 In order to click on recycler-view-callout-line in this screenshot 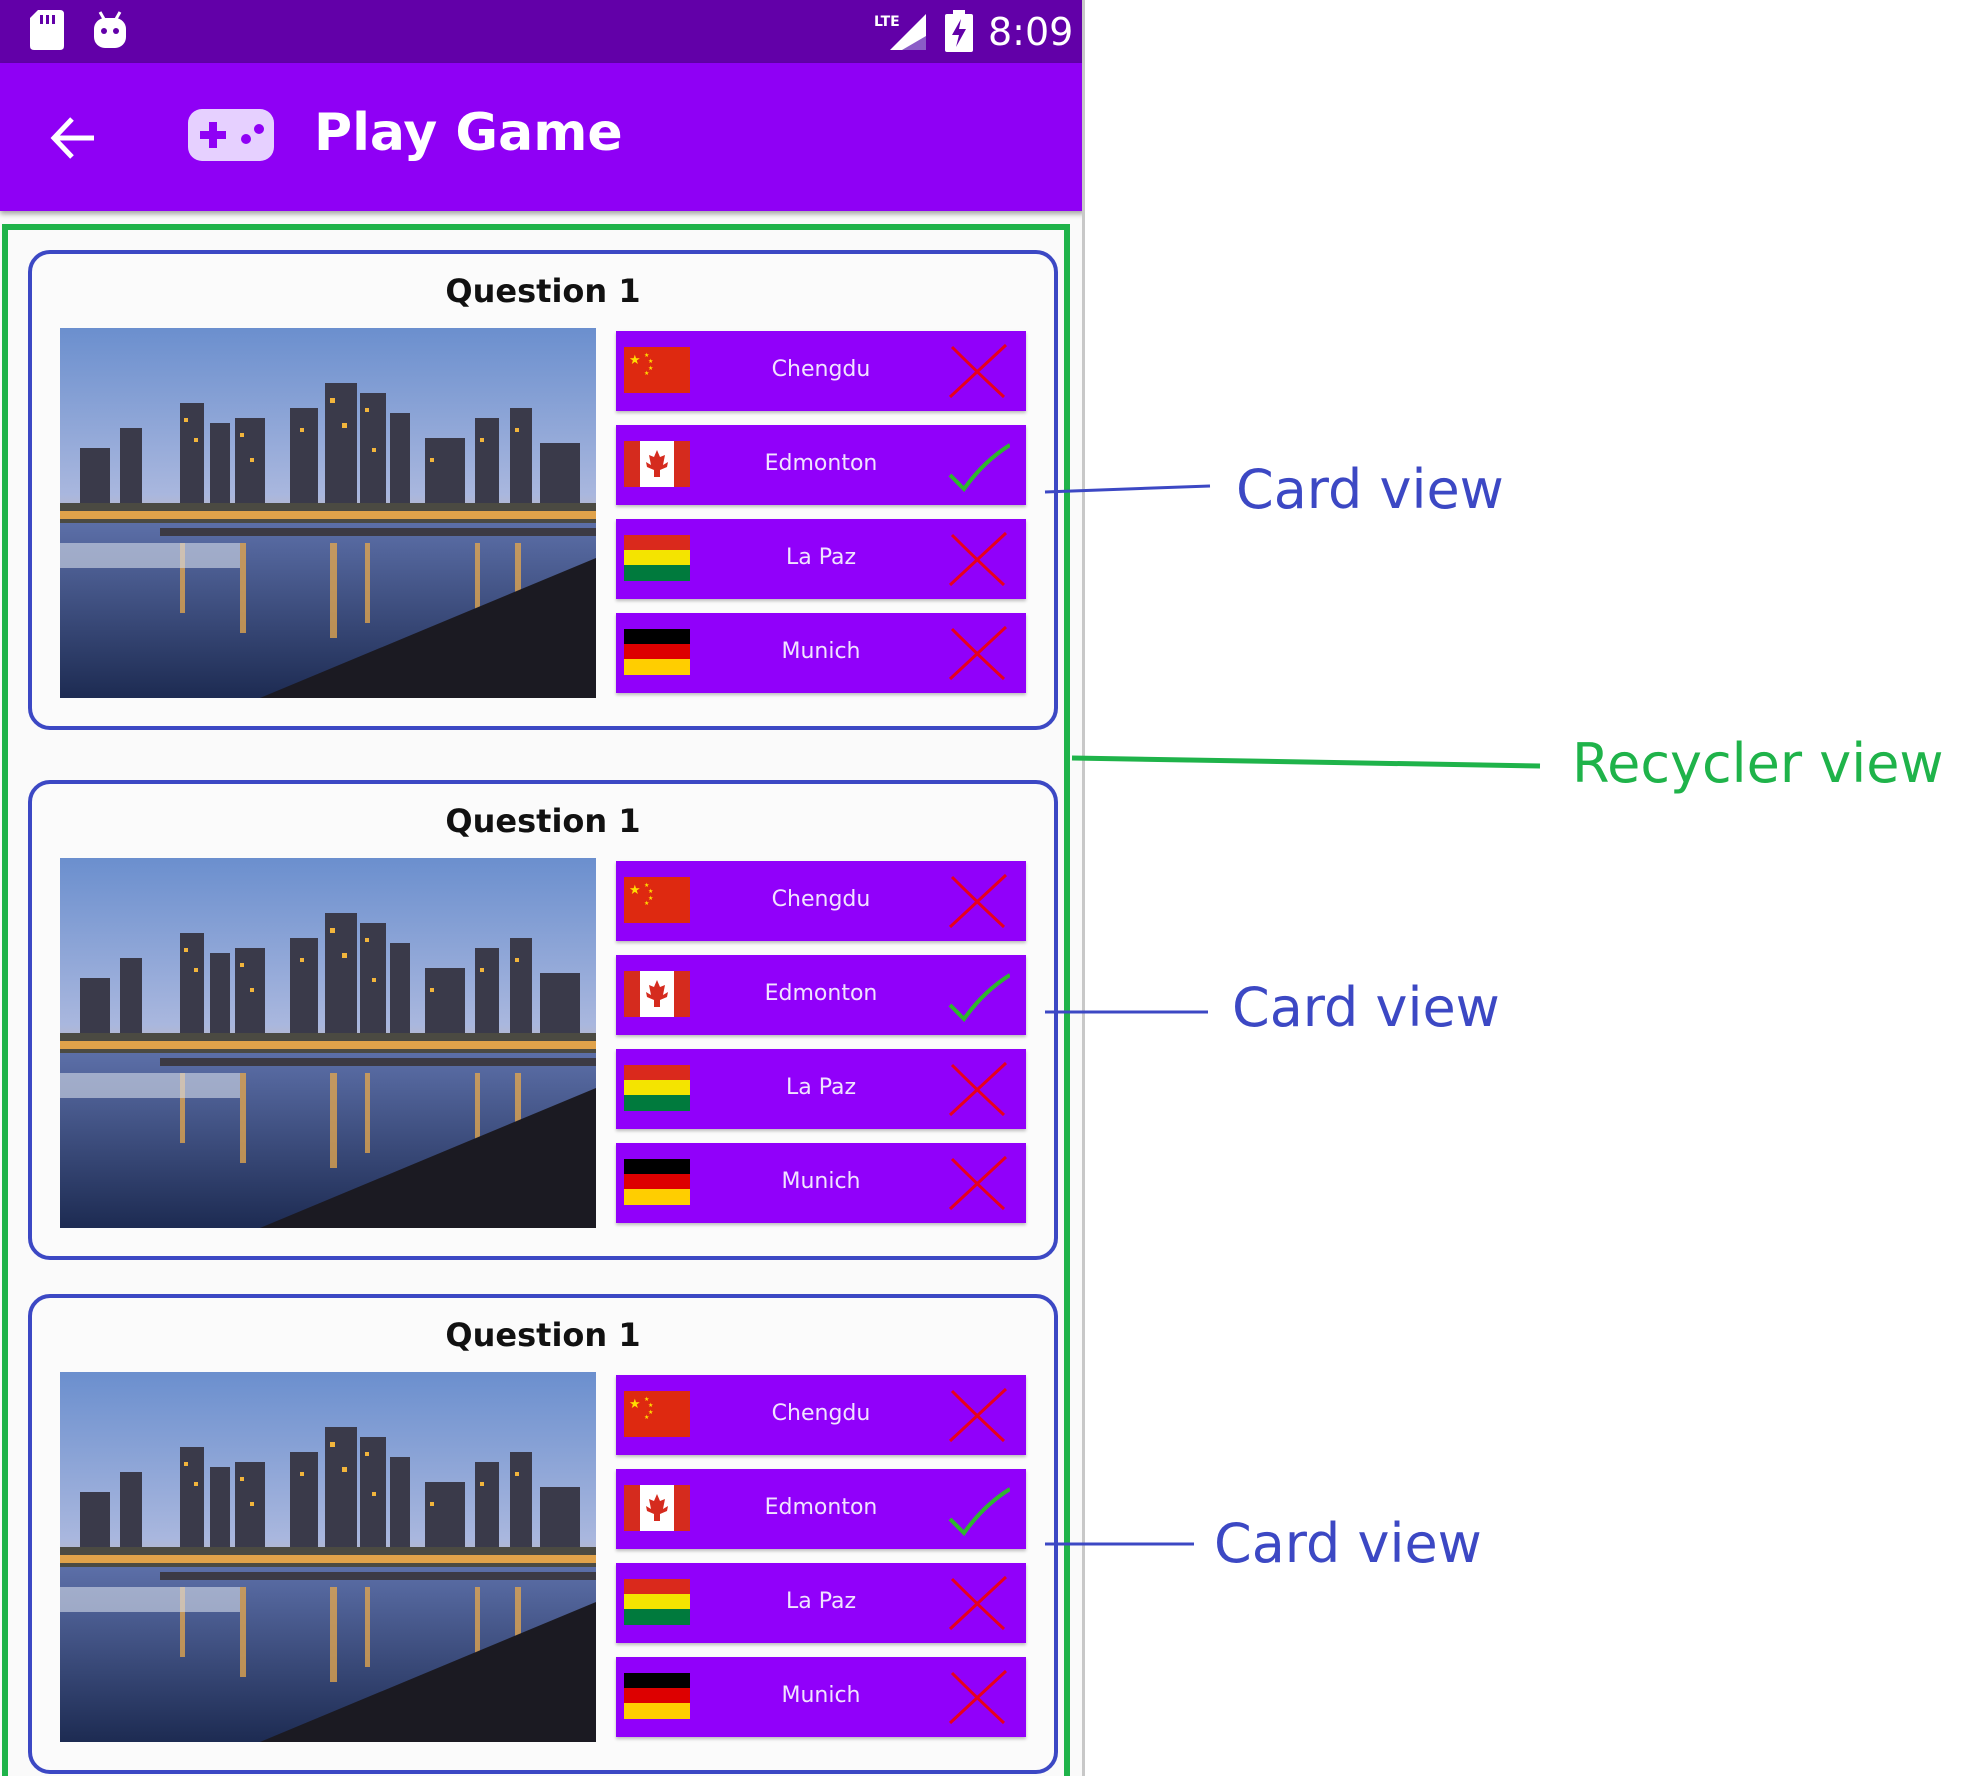, I will do `click(1306, 762)`.